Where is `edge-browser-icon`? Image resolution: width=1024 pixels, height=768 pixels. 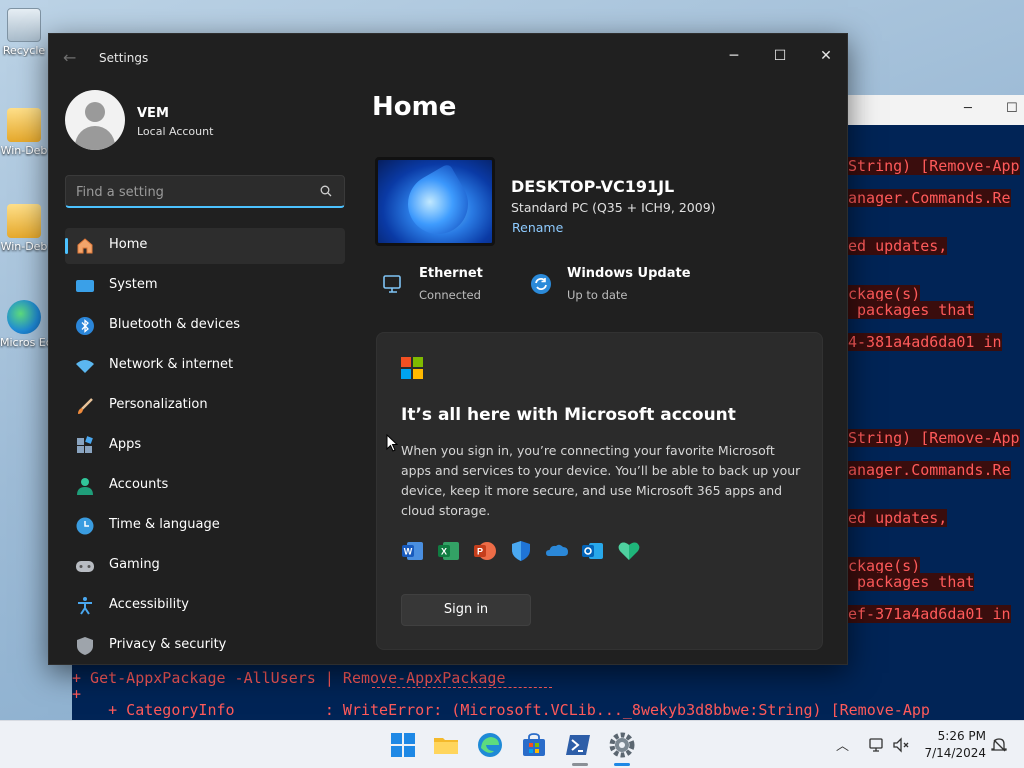
edge-browser-icon is located at coordinates (490, 745).